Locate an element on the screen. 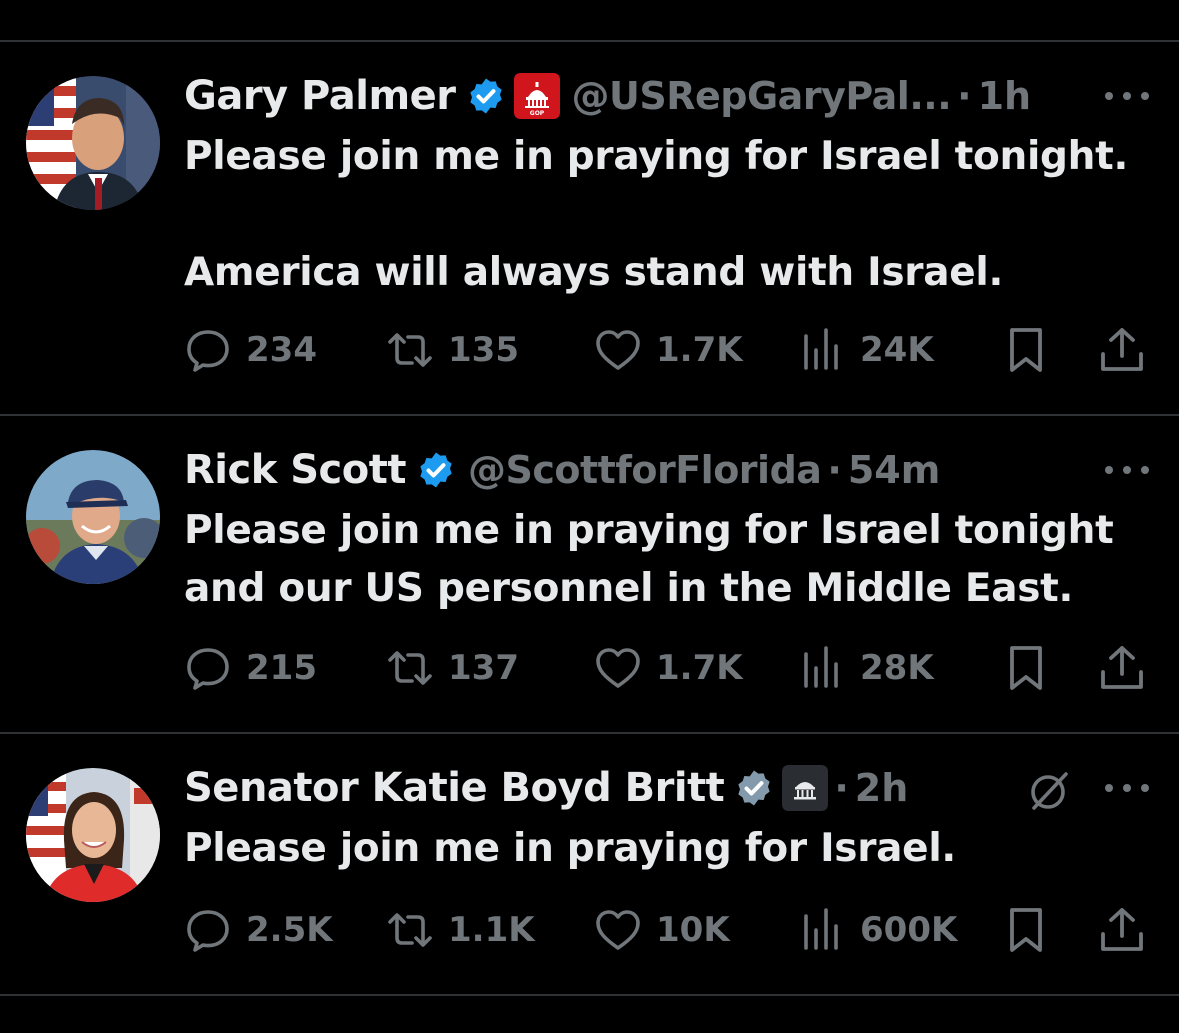 The image size is (1179, 1033). tweet-header: Rick Scott @ScottforFlorida · 54m is located at coordinates (562, 470).